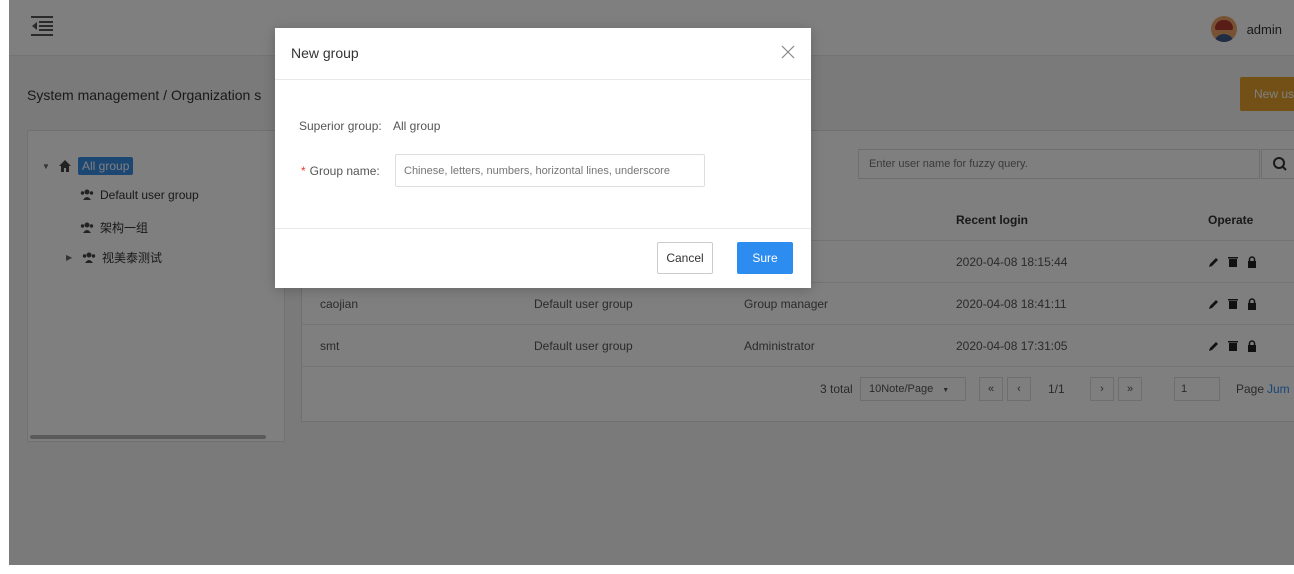  What do you see at coordinates (417, 126) in the screenshot?
I see `superior-group-value: All group` at bounding box center [417, 126].